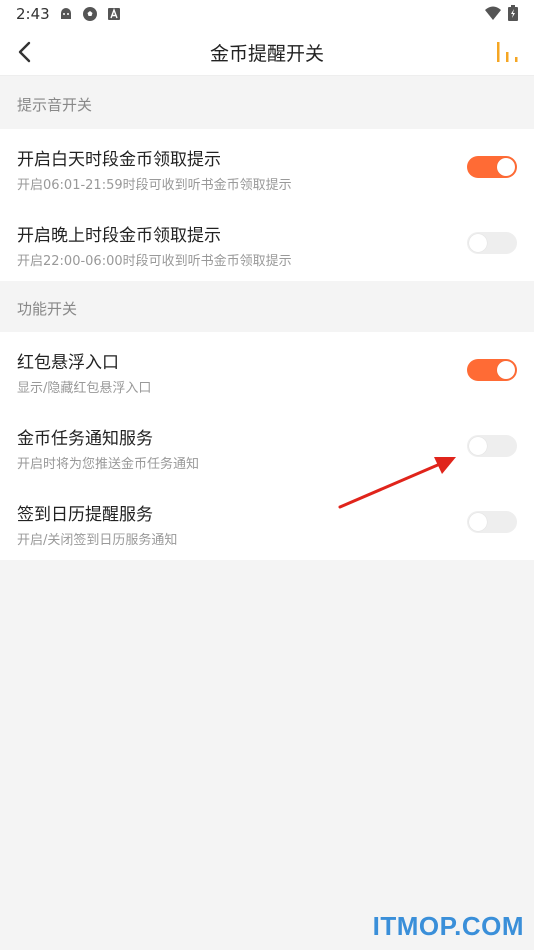  What do you see at coordinates (119, 236) in the screenshot?
I see `setting-title: 开启晚上时段金币领取提示` at bounding box center [119, 236].